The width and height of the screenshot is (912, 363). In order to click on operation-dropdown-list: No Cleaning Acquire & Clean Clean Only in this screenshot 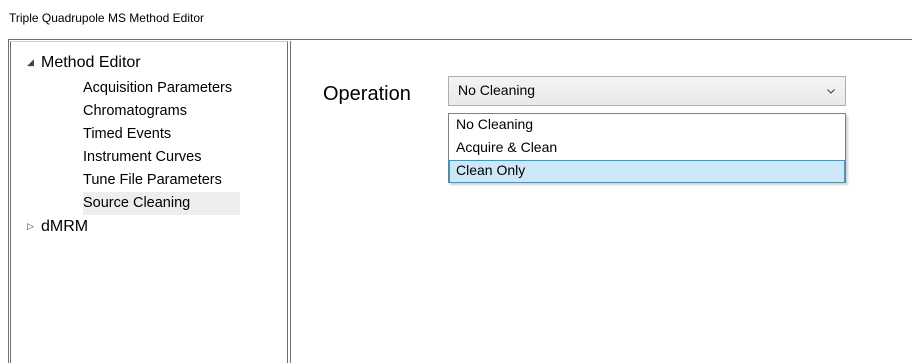, I will do `click(647, 148)`.